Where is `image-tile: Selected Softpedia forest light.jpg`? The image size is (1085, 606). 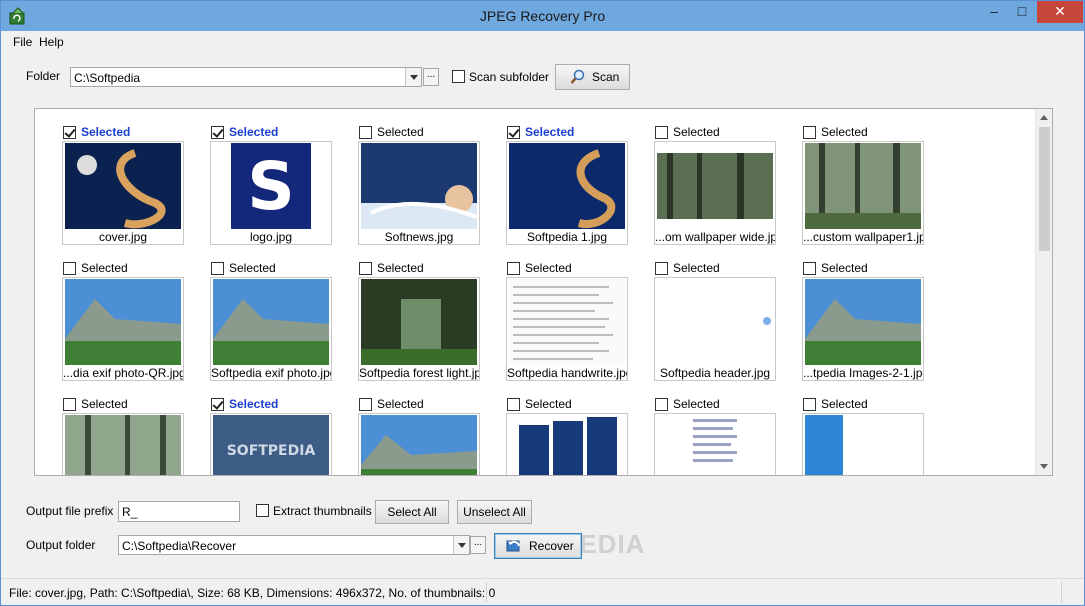 image-tile: Selected Softpedia forest light.jpg is located at coordinates (419, 320).